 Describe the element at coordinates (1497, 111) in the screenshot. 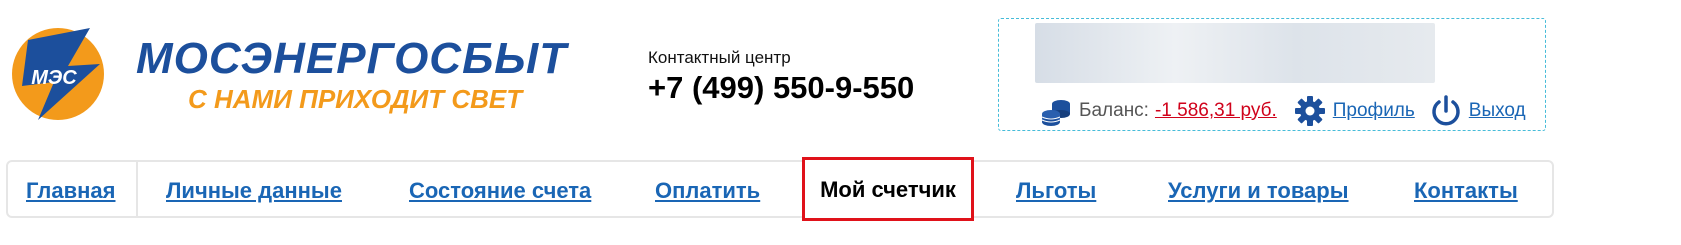

I see `logout-link: Выход` at that location.